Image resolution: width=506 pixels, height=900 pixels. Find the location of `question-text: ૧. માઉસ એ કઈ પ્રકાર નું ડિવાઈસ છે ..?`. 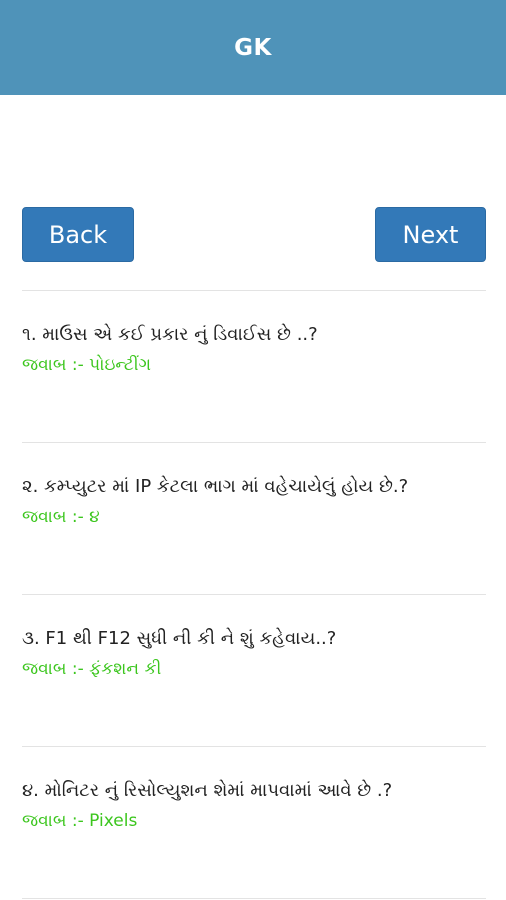

question-text: ૧. માઉસ એ કઈ પ્રકાર નું ડિવાઈસ છે ..? is located at coordinates (170, 334).